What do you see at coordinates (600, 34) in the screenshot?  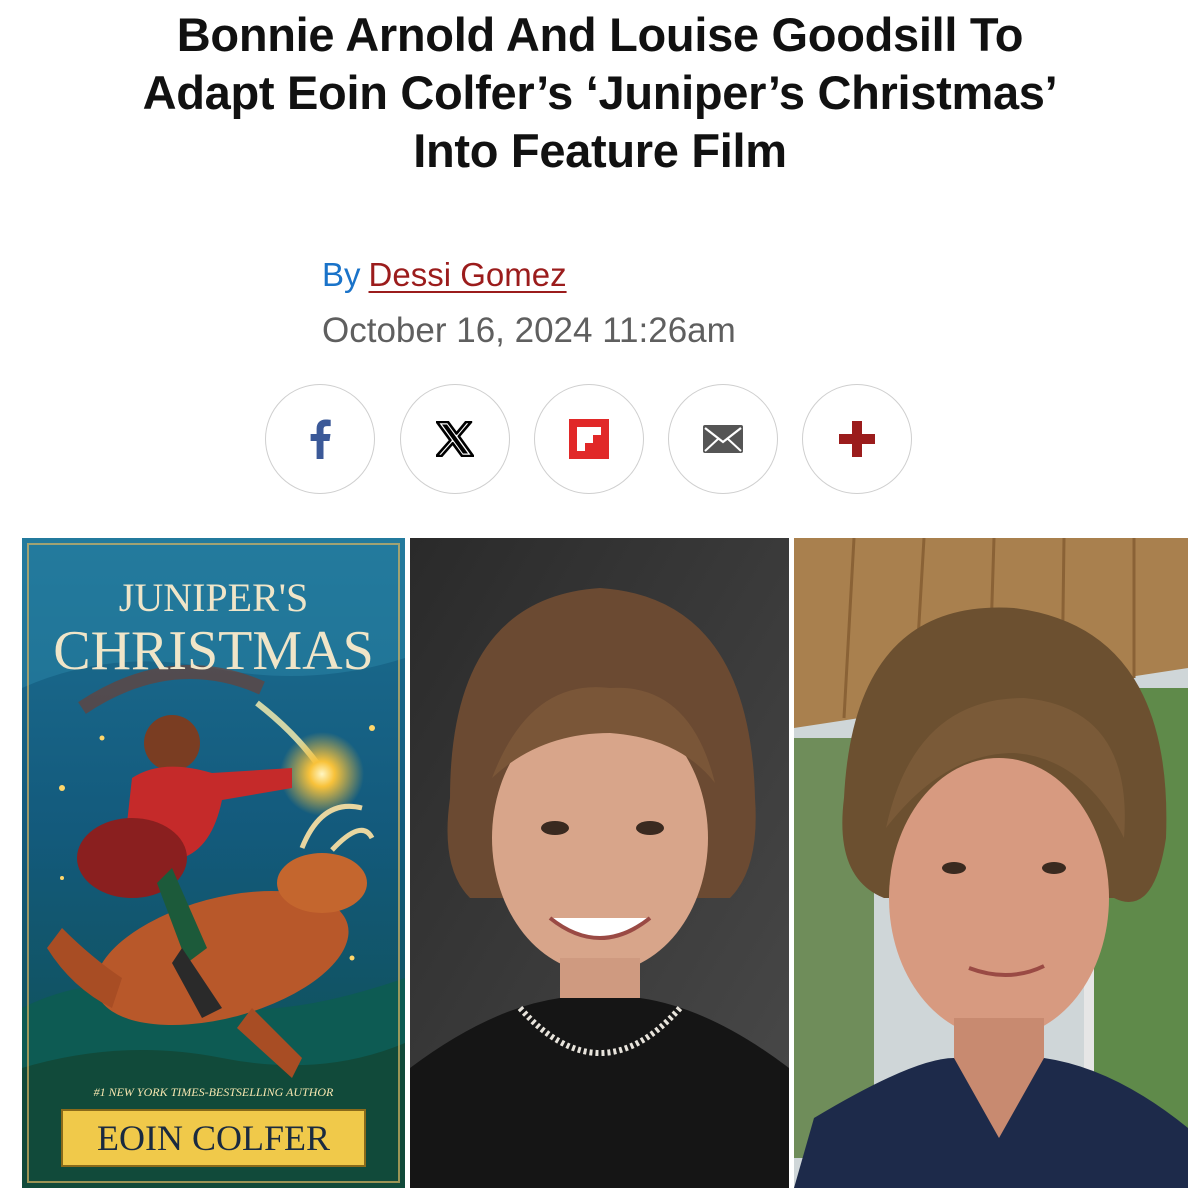 I see `headline-line-1: Bonnie Arnold And Louise Goodsill To` at bounding box center [600, 34].